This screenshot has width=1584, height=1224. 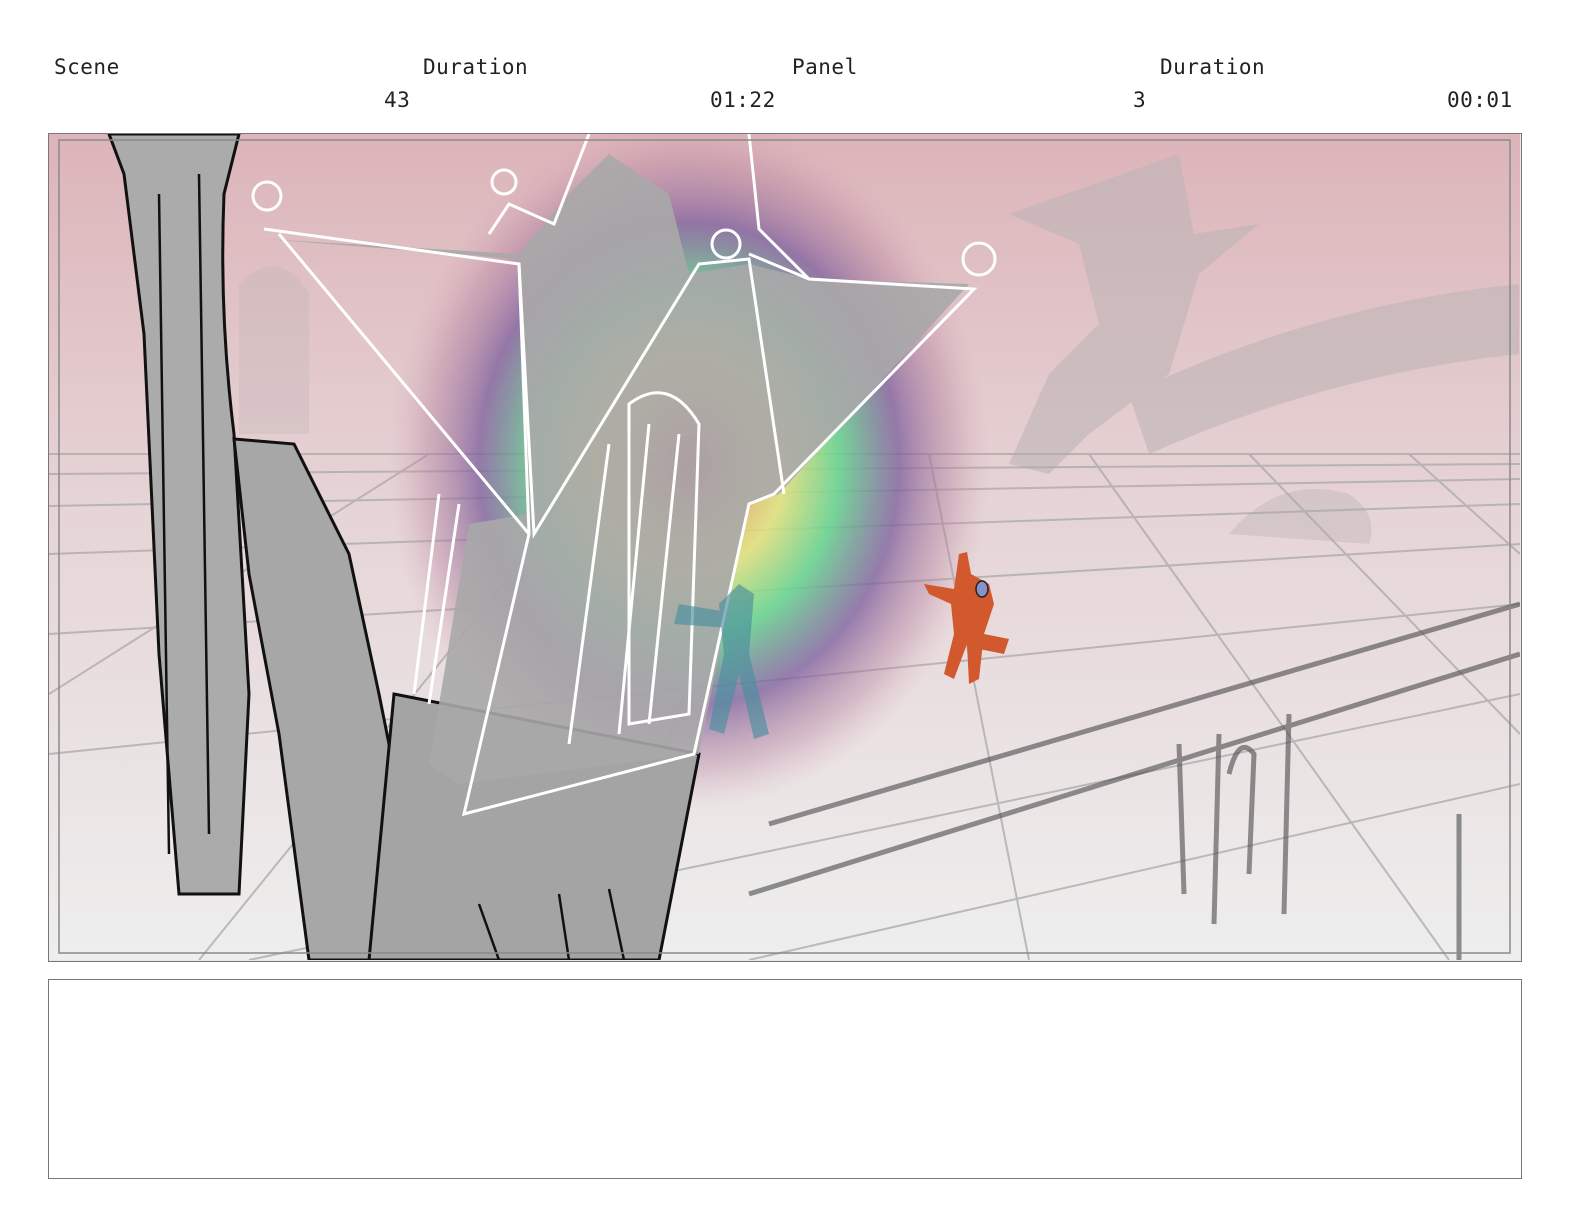 What do you see at coordinates (476, 67) in the screenshot?
I see `scene-duration-label: Duration` at bounding box center [476, 67].